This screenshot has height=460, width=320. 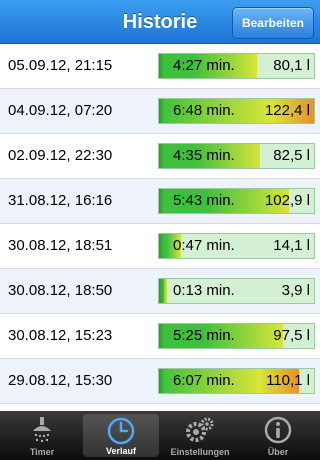 I want to click on tab-timer: Timer, so click(x=42, y=435).